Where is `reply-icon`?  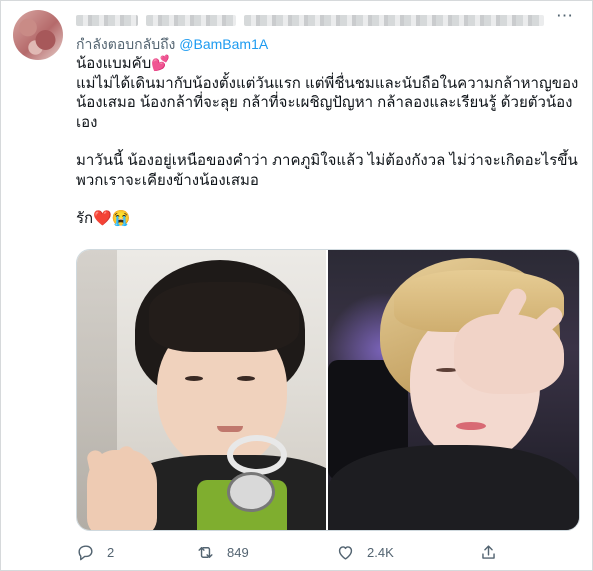
reply-icon is located at coordinates (85, 553).